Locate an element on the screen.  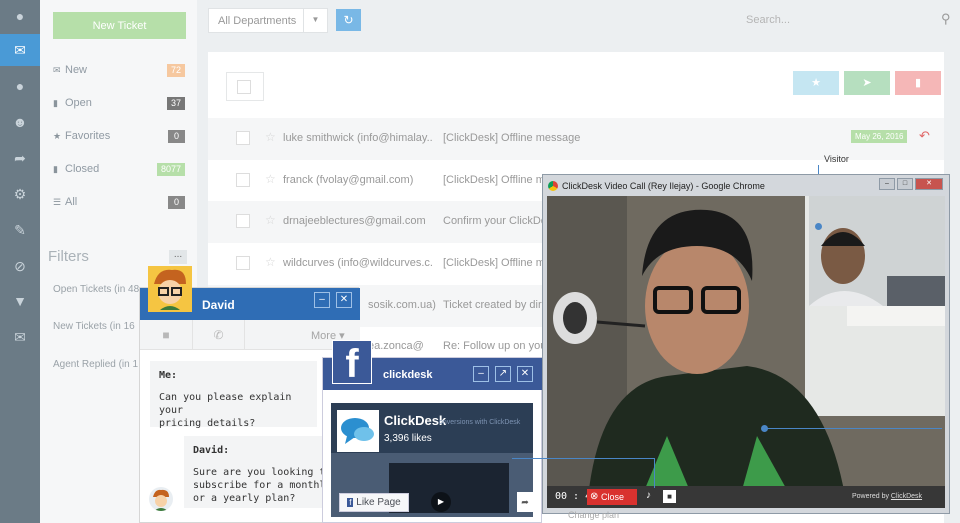
wand-icon: ✎ is located at coordinates (20, 230).